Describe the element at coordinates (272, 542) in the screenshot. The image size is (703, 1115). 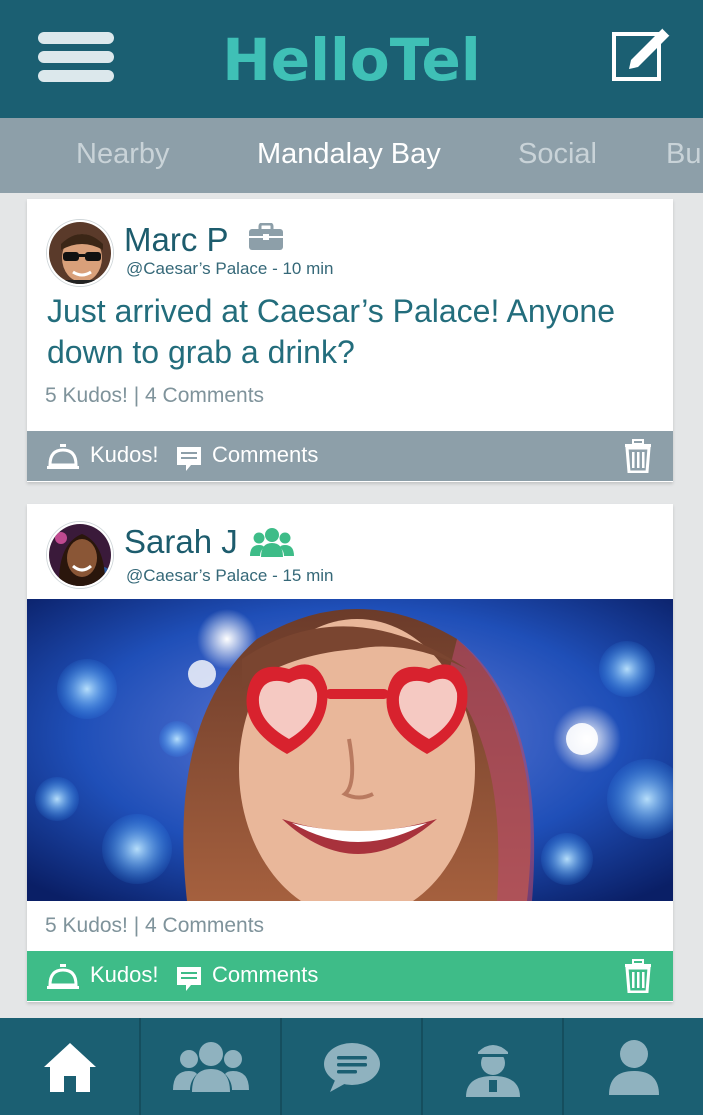
I see `group-icon` at that location.